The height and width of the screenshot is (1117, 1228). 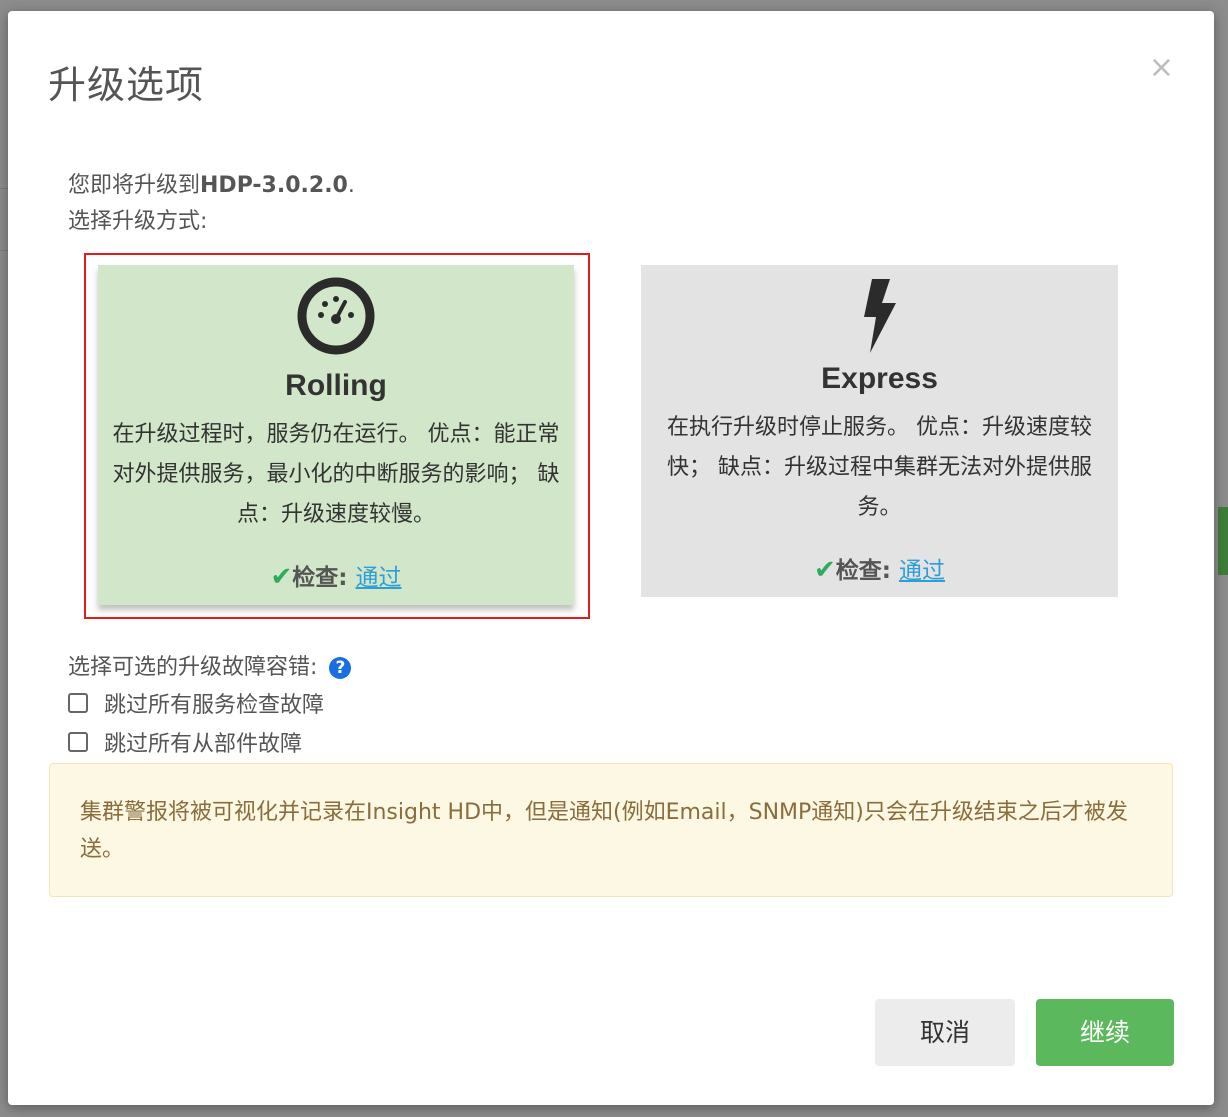 I want to click on intro-text: 您即将升级到HDP-3.0.2.0. 选择升级方式:, so click(x=211, y=204).